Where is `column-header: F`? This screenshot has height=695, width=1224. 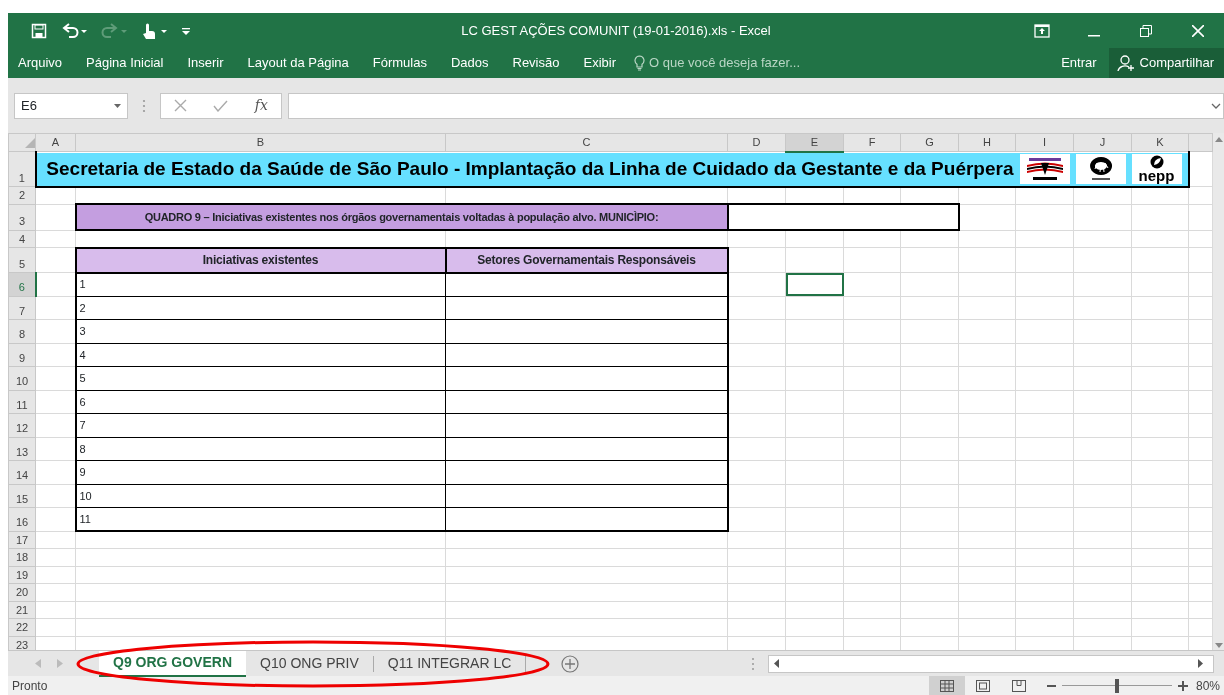 column-header: F is located at coordinates (872, 142).